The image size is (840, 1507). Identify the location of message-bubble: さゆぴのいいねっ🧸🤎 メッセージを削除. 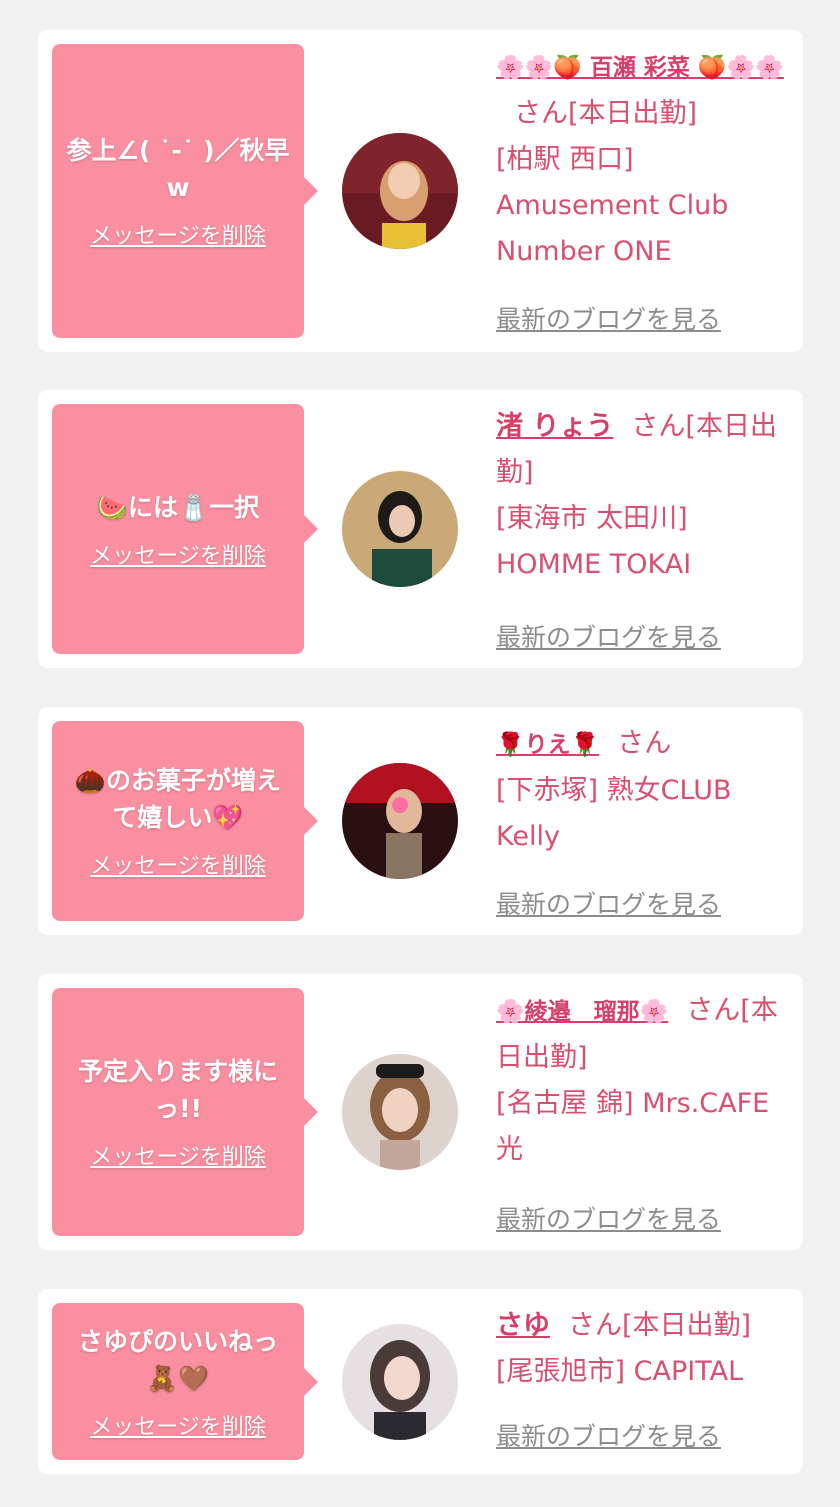
(185, 1381).